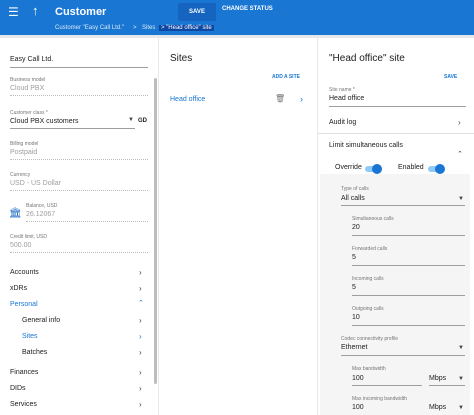  I want to click on nav-dids: DIDs, so click(18, 388).